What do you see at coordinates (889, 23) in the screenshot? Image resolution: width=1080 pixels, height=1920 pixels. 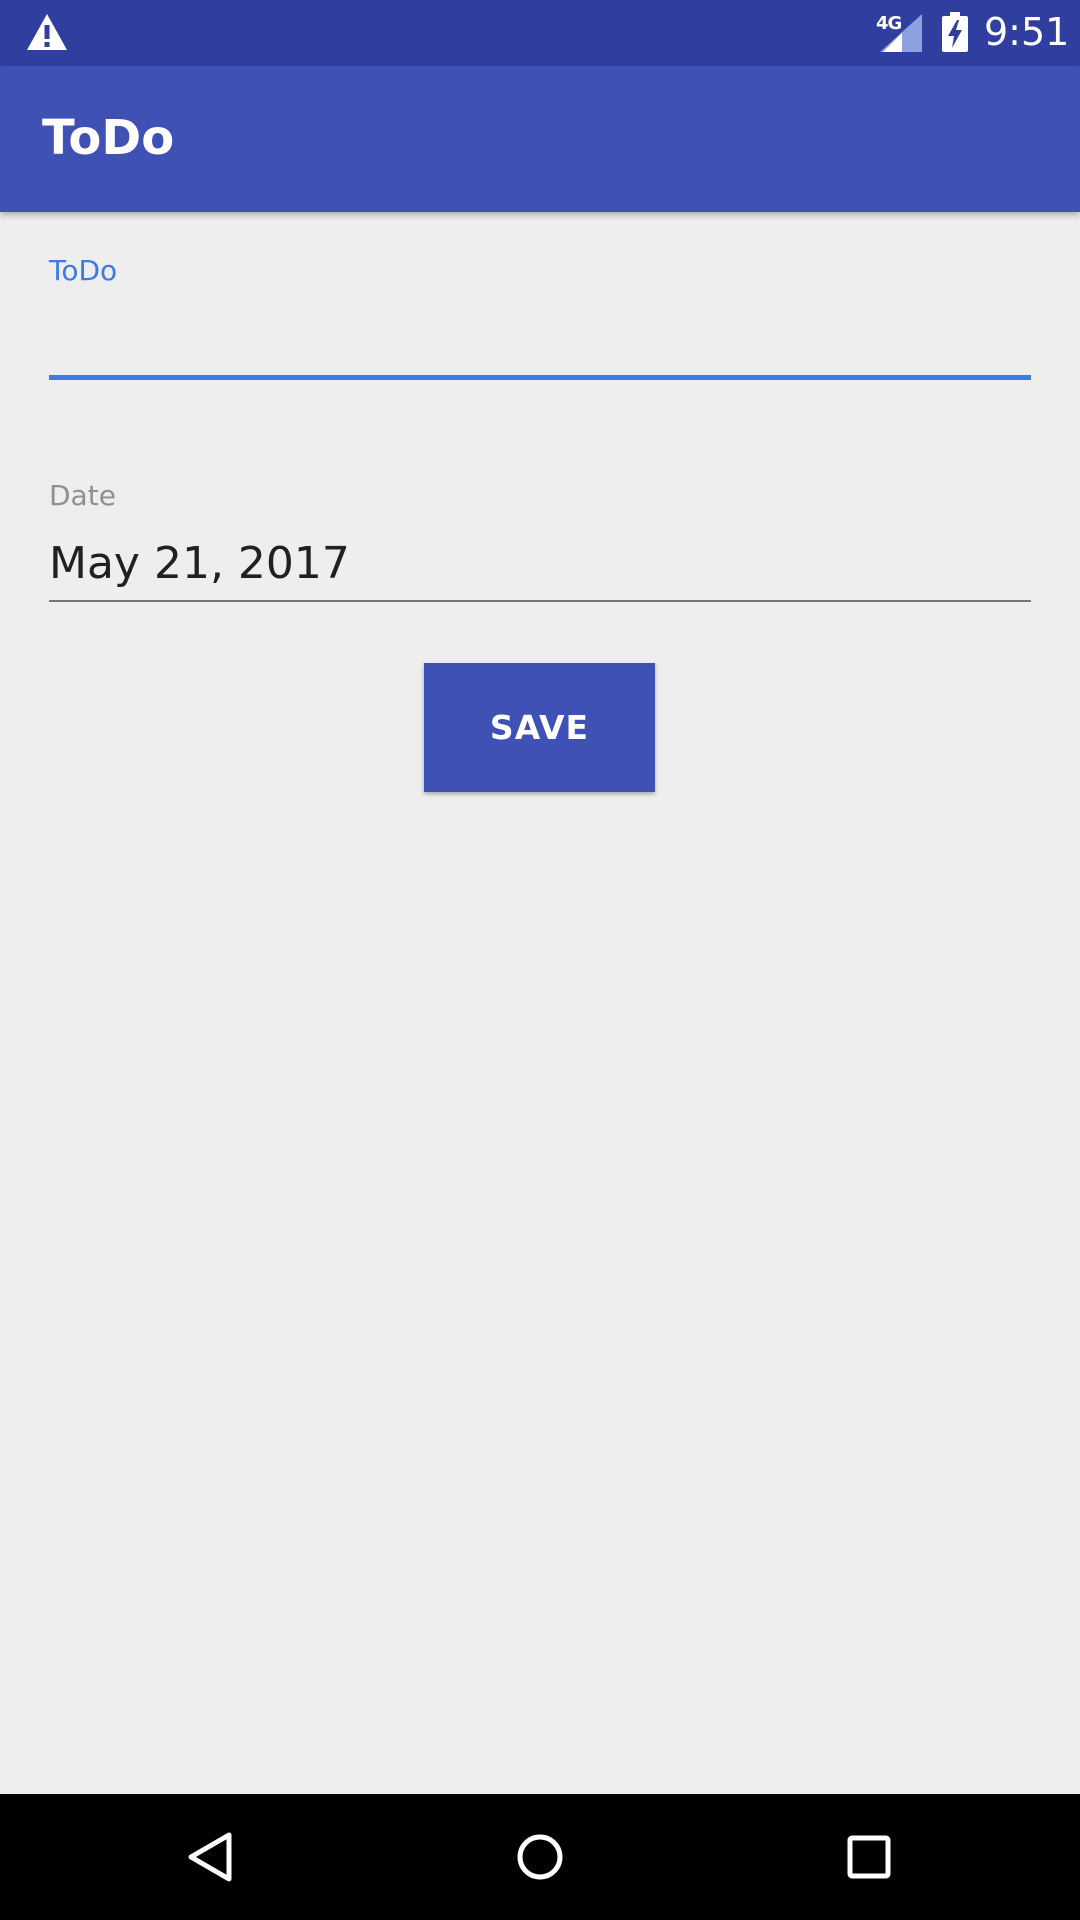 I see `network-type-label: 4G` at bounding box center [889, 23].